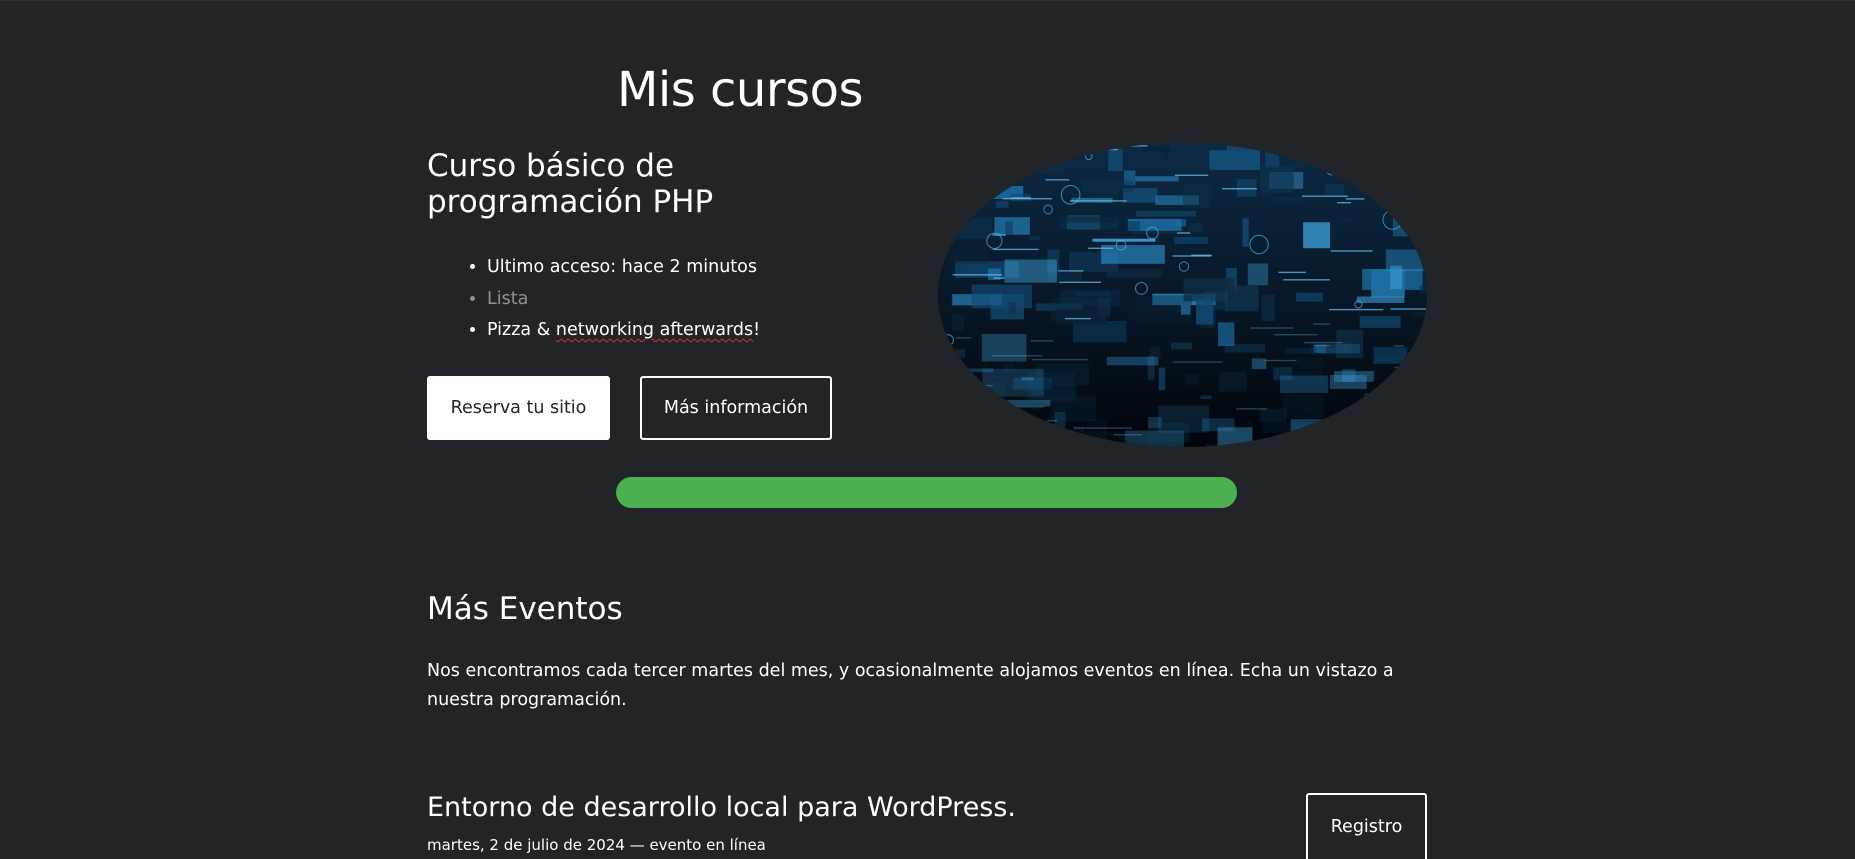 The height and width of the screenshot is (859, 1855). Describe the element at coordinates (623, 268) in the screenshot. I see `course-last-access: Ultimo acceso: hace 2 minutos` at that location.